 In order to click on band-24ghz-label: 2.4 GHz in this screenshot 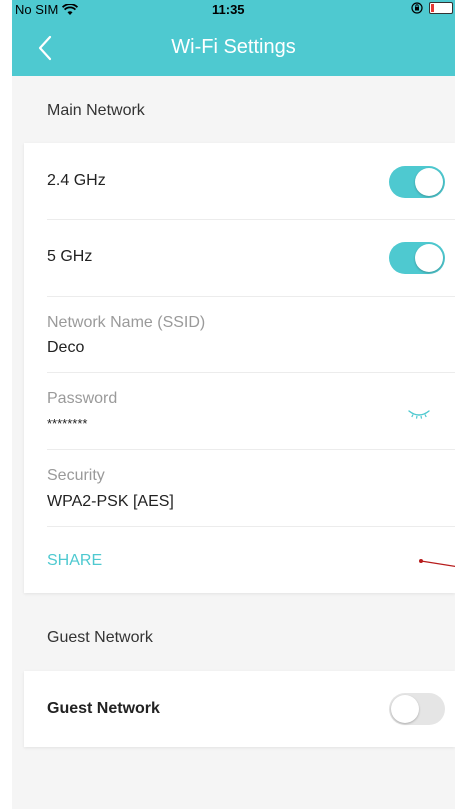, I will do `click(76, 180)`.